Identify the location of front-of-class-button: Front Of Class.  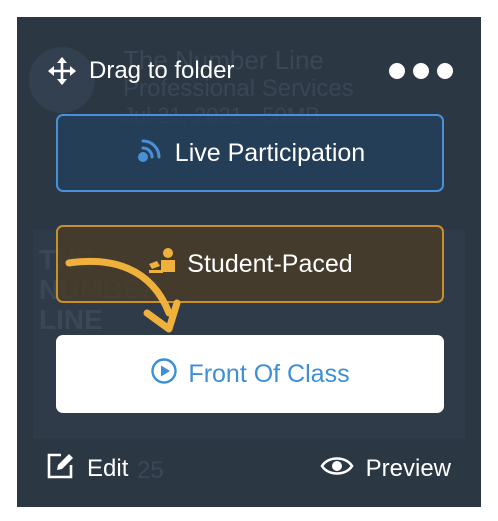
(250, 374).